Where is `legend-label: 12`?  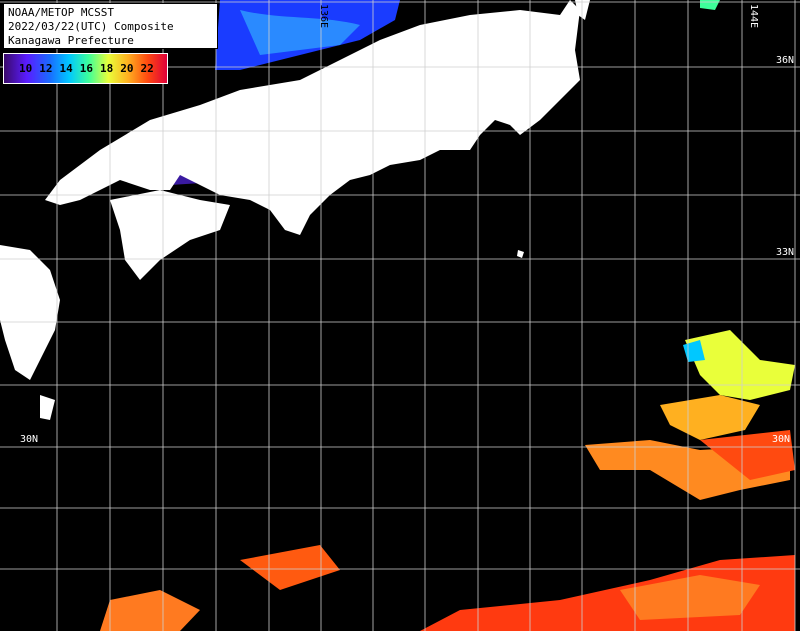 legend-label: 12 is located at coordinates (46, 68).